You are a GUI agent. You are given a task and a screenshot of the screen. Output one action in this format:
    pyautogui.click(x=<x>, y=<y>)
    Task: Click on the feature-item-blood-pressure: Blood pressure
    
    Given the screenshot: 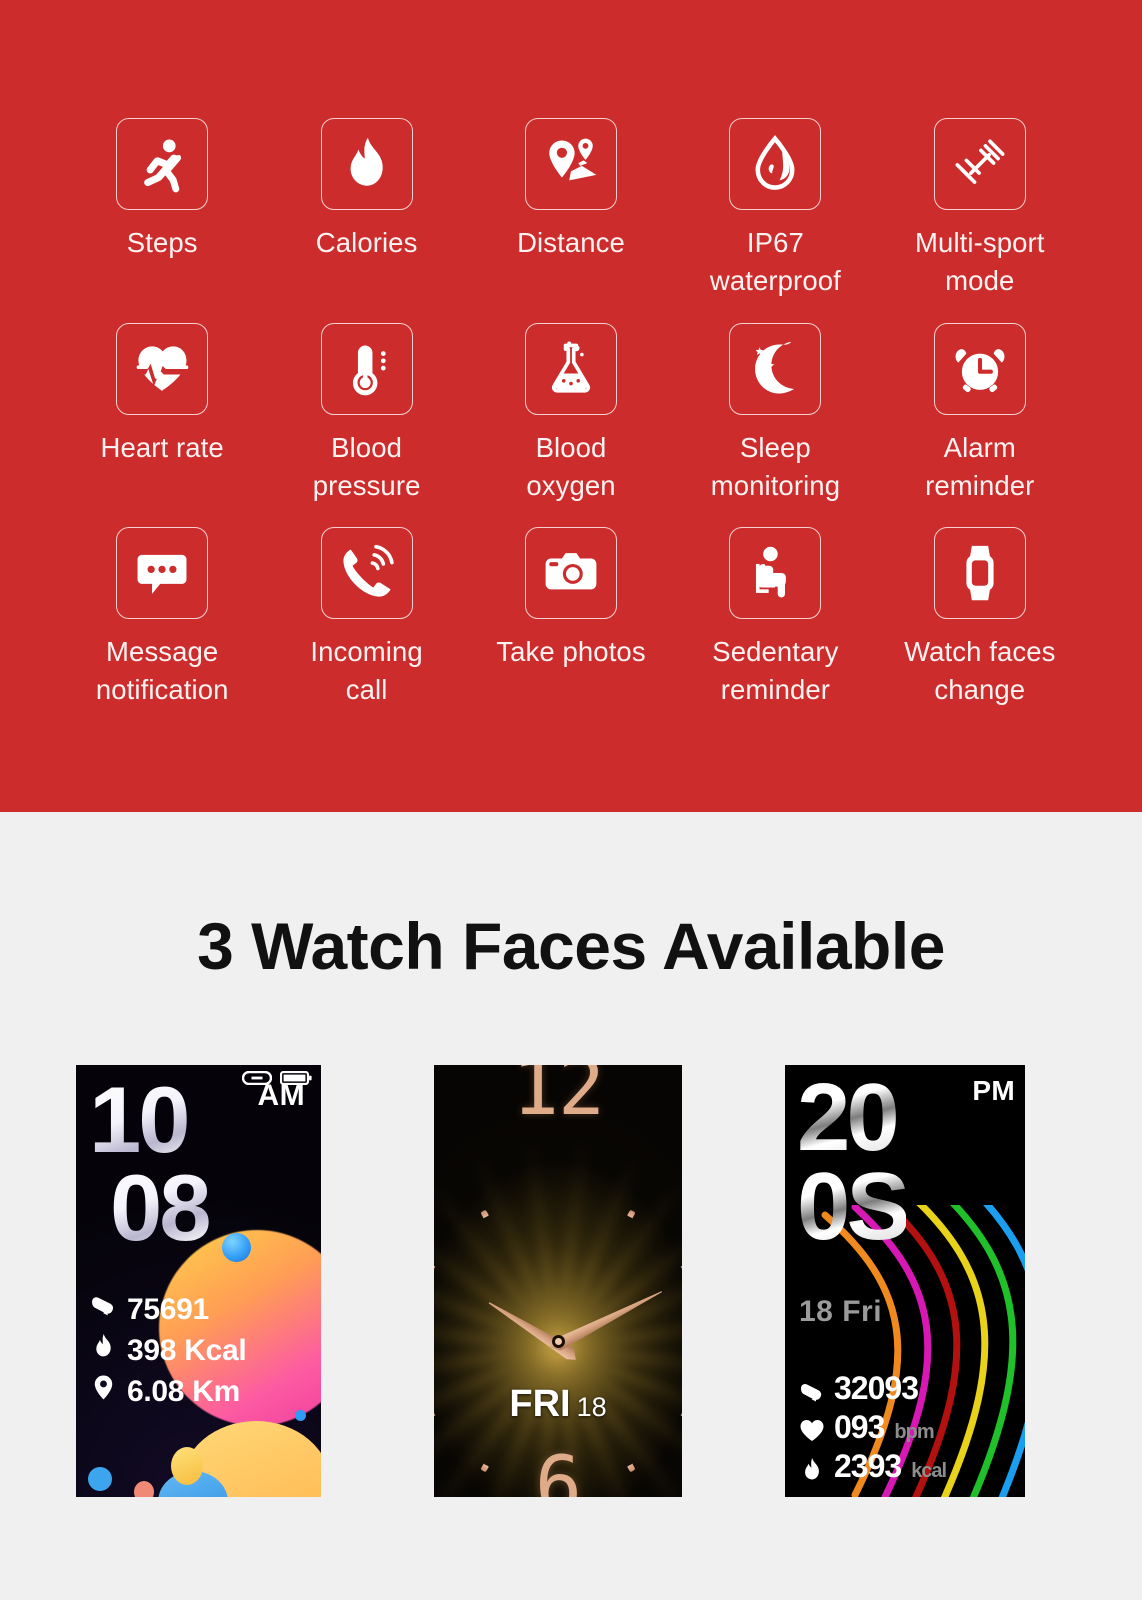 What is the action you would take?
    pyautogui.click(x=366, y=425)
    